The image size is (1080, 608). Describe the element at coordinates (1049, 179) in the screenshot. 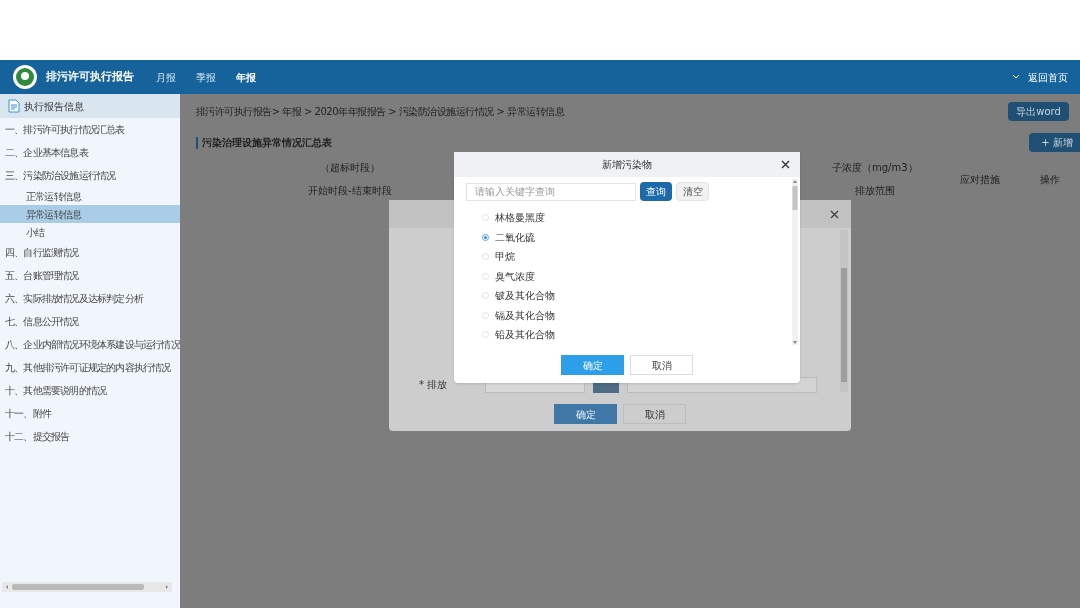

I see `column-header: 操作` at that location.